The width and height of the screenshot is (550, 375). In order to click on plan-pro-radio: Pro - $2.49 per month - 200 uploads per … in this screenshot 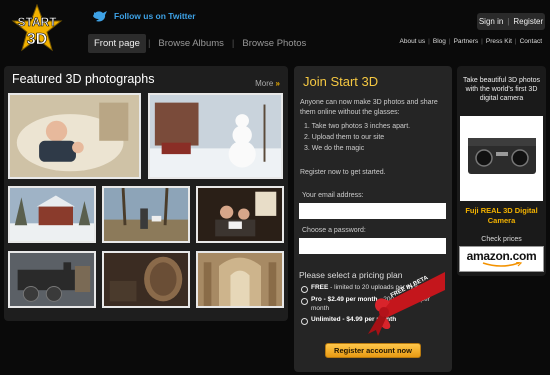, I will do `click(374, 305)`.